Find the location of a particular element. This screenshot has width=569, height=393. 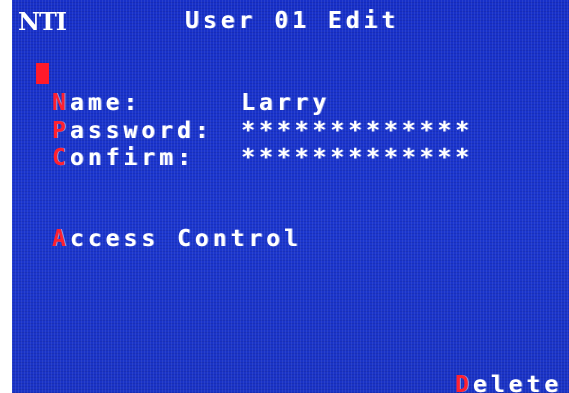

name-field: Larry is located at coordinates (285, 103).